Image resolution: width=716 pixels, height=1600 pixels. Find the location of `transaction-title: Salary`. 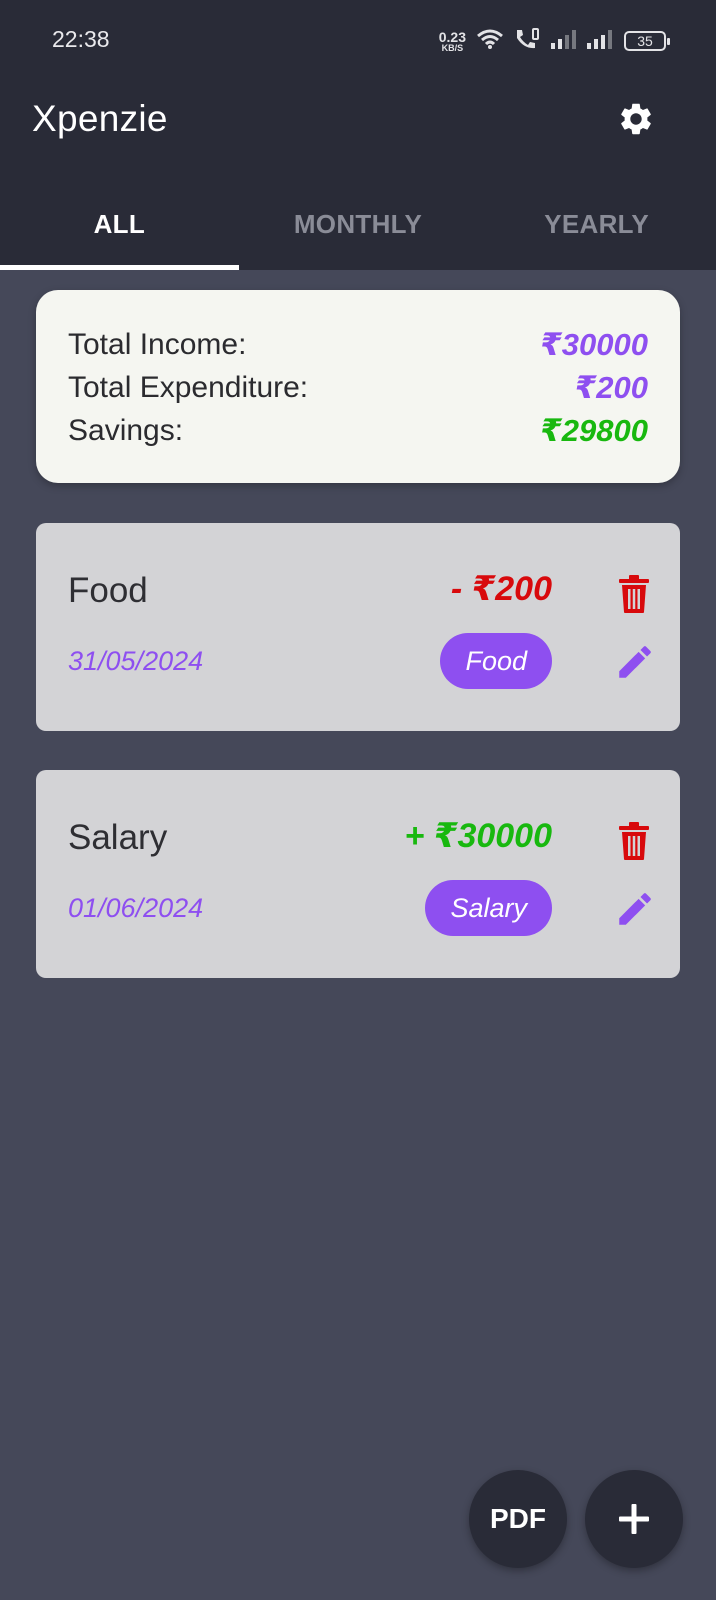

transaction-title: Salary is located at coordinates (118, 837).